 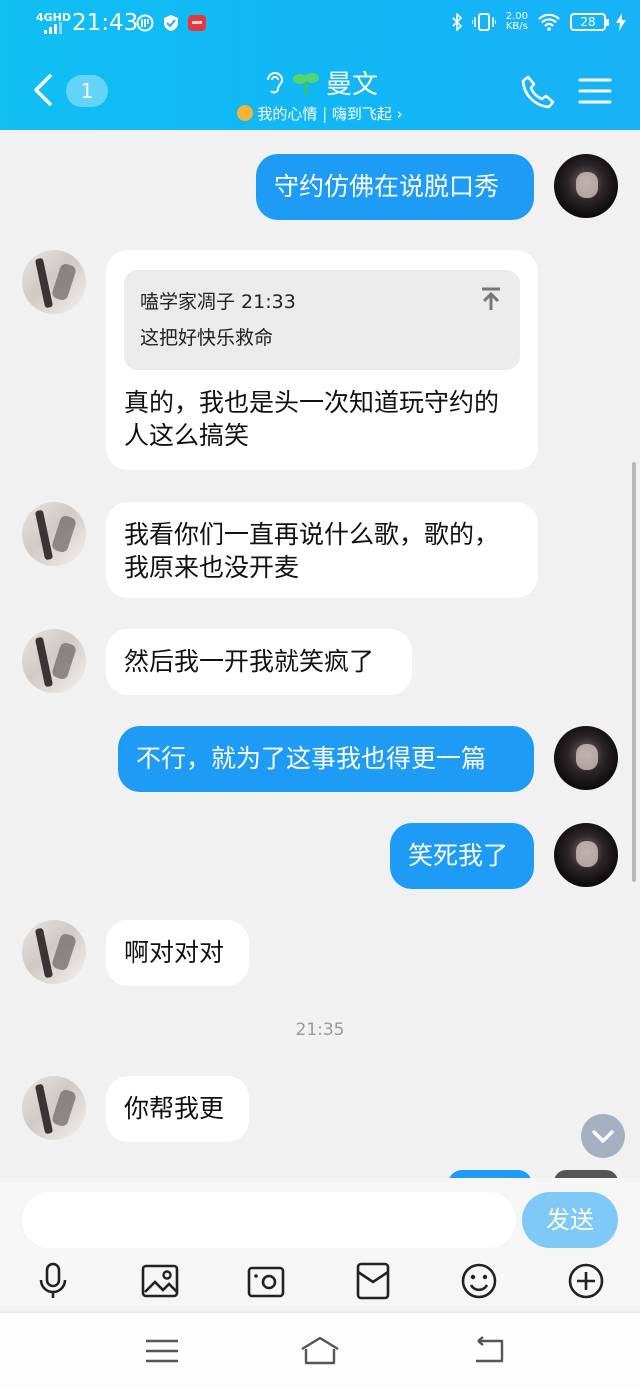 What do you see at coordinates (516, 26) in the screenshot?
I see `net-speed-unit: KB/s` at bounding box center [516, 26].